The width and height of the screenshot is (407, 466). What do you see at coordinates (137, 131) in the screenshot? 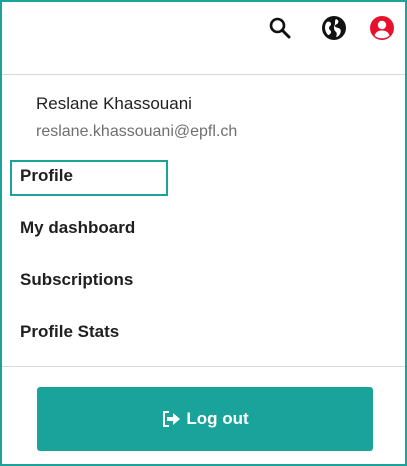
I see `user-email: reslane.khassouani@epfl.ch` at bounding box center [137, 131].